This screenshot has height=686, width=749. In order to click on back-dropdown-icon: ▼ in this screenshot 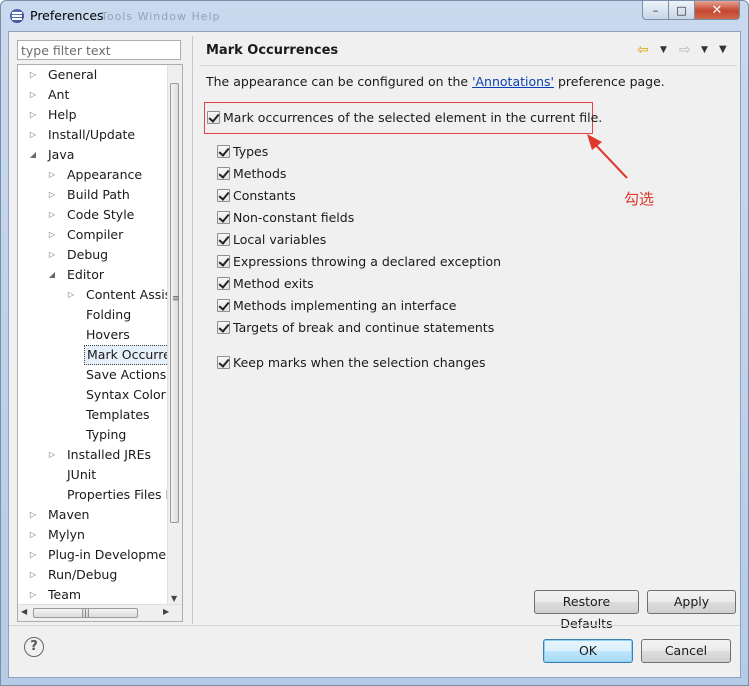, I will do `click(663, 50)`.